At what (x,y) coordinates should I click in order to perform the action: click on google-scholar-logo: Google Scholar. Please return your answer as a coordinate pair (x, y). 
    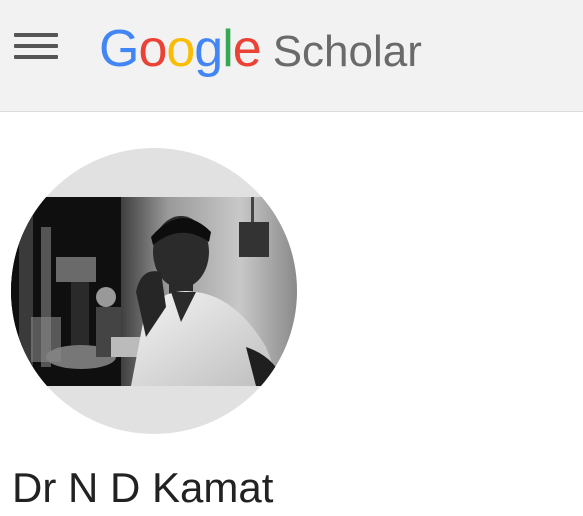
    Looking at the image, I should click on (260, 49).